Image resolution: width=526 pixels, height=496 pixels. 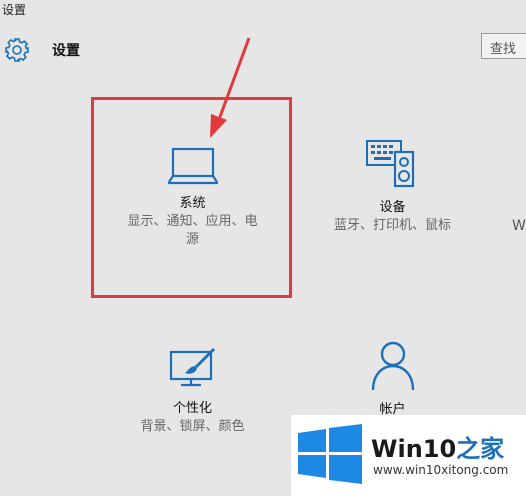 I want to click on tile-accounts: 帐户, so click(x=392, y=378).